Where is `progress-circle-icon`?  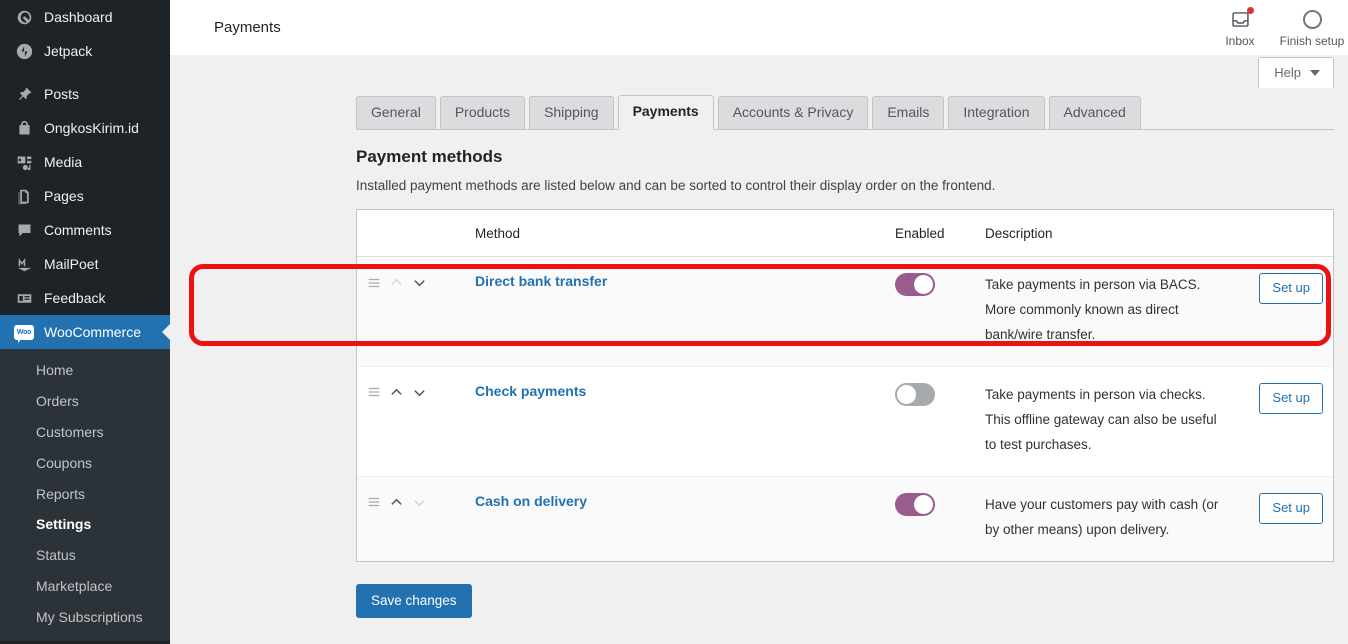
progress-circle-icon is located at coordinates (1312, 19).